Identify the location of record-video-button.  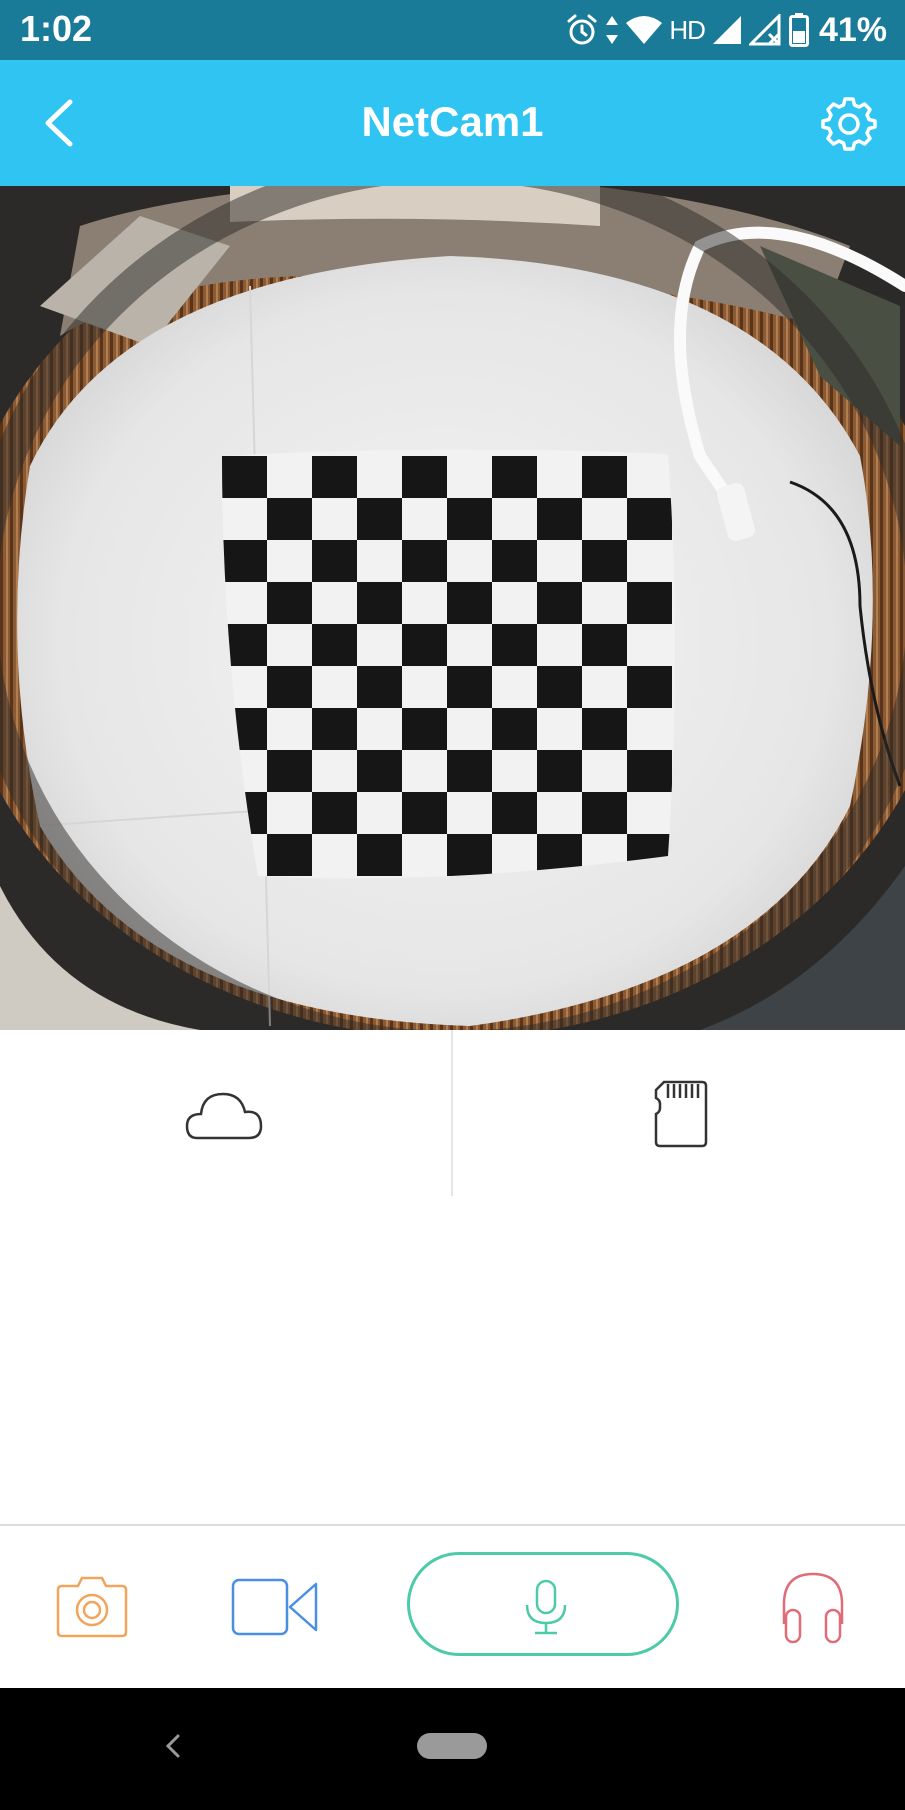
(275, 1607).